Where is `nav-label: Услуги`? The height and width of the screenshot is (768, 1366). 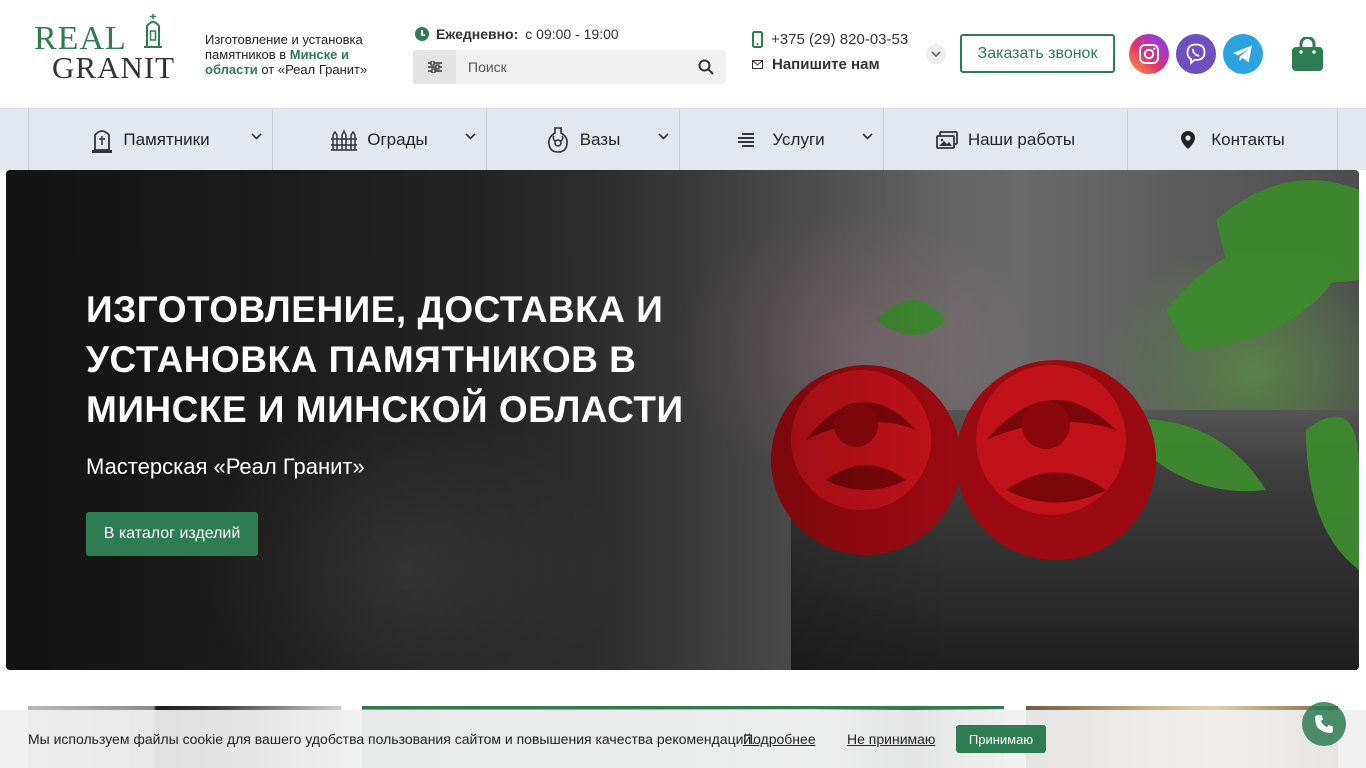
nav-label: Услуги is located at coordinates (798, 139).